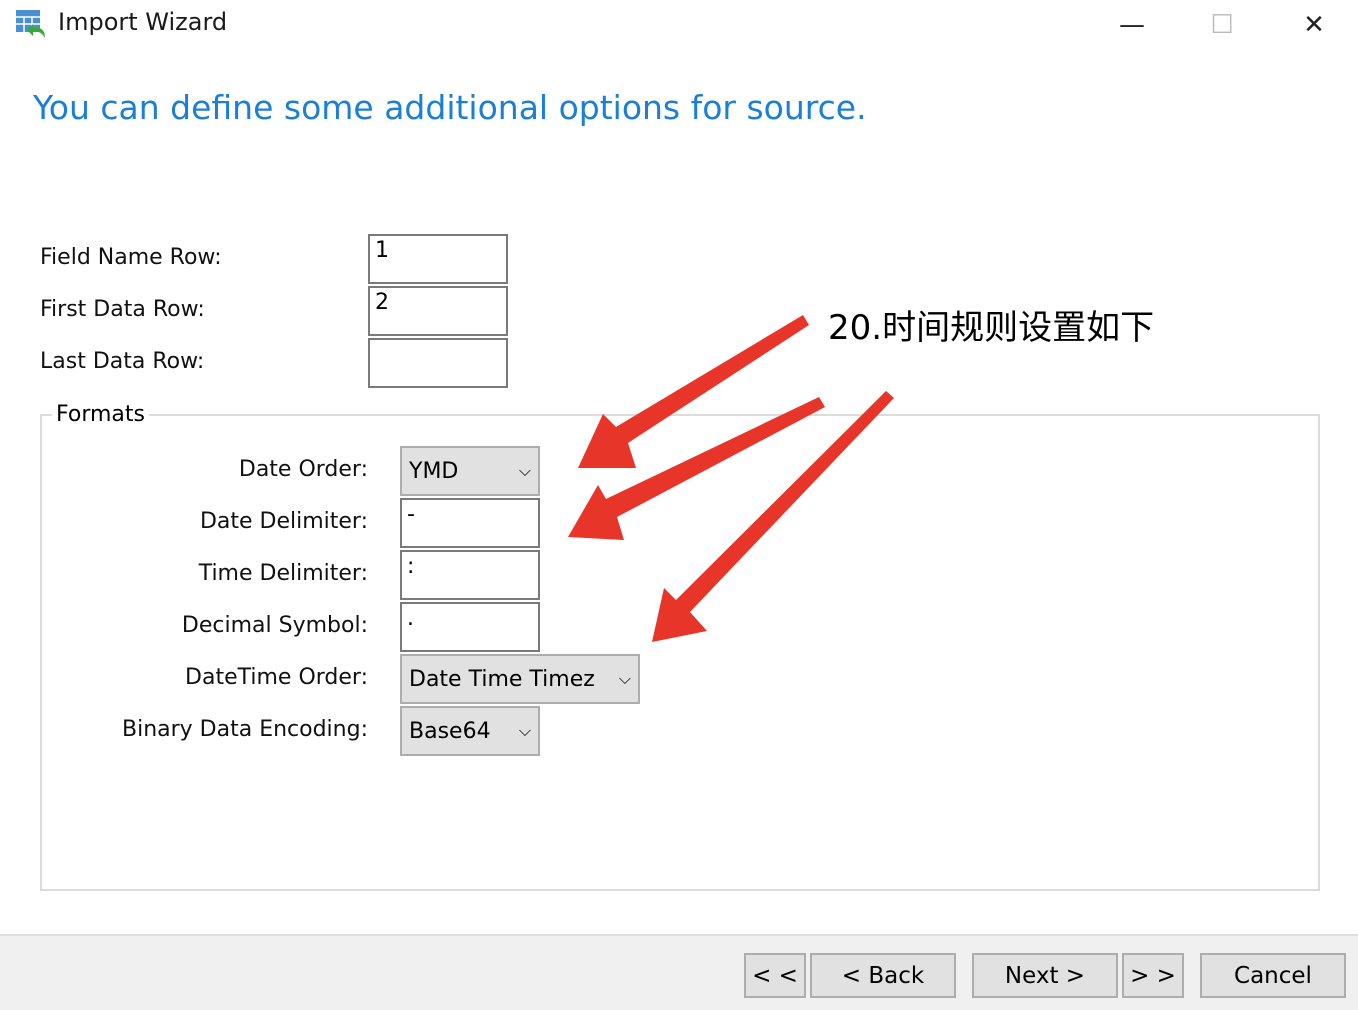  Describe the element at coordinates (1153, 975) in the screenshot. I see `last-page-button: > >` at that location.